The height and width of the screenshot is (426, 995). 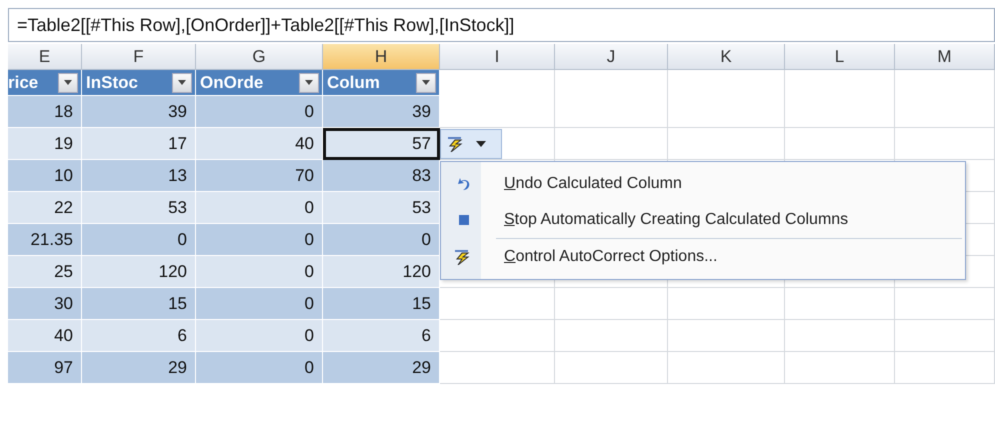 I want to click on column-header: H, so click(x=381, y=57).